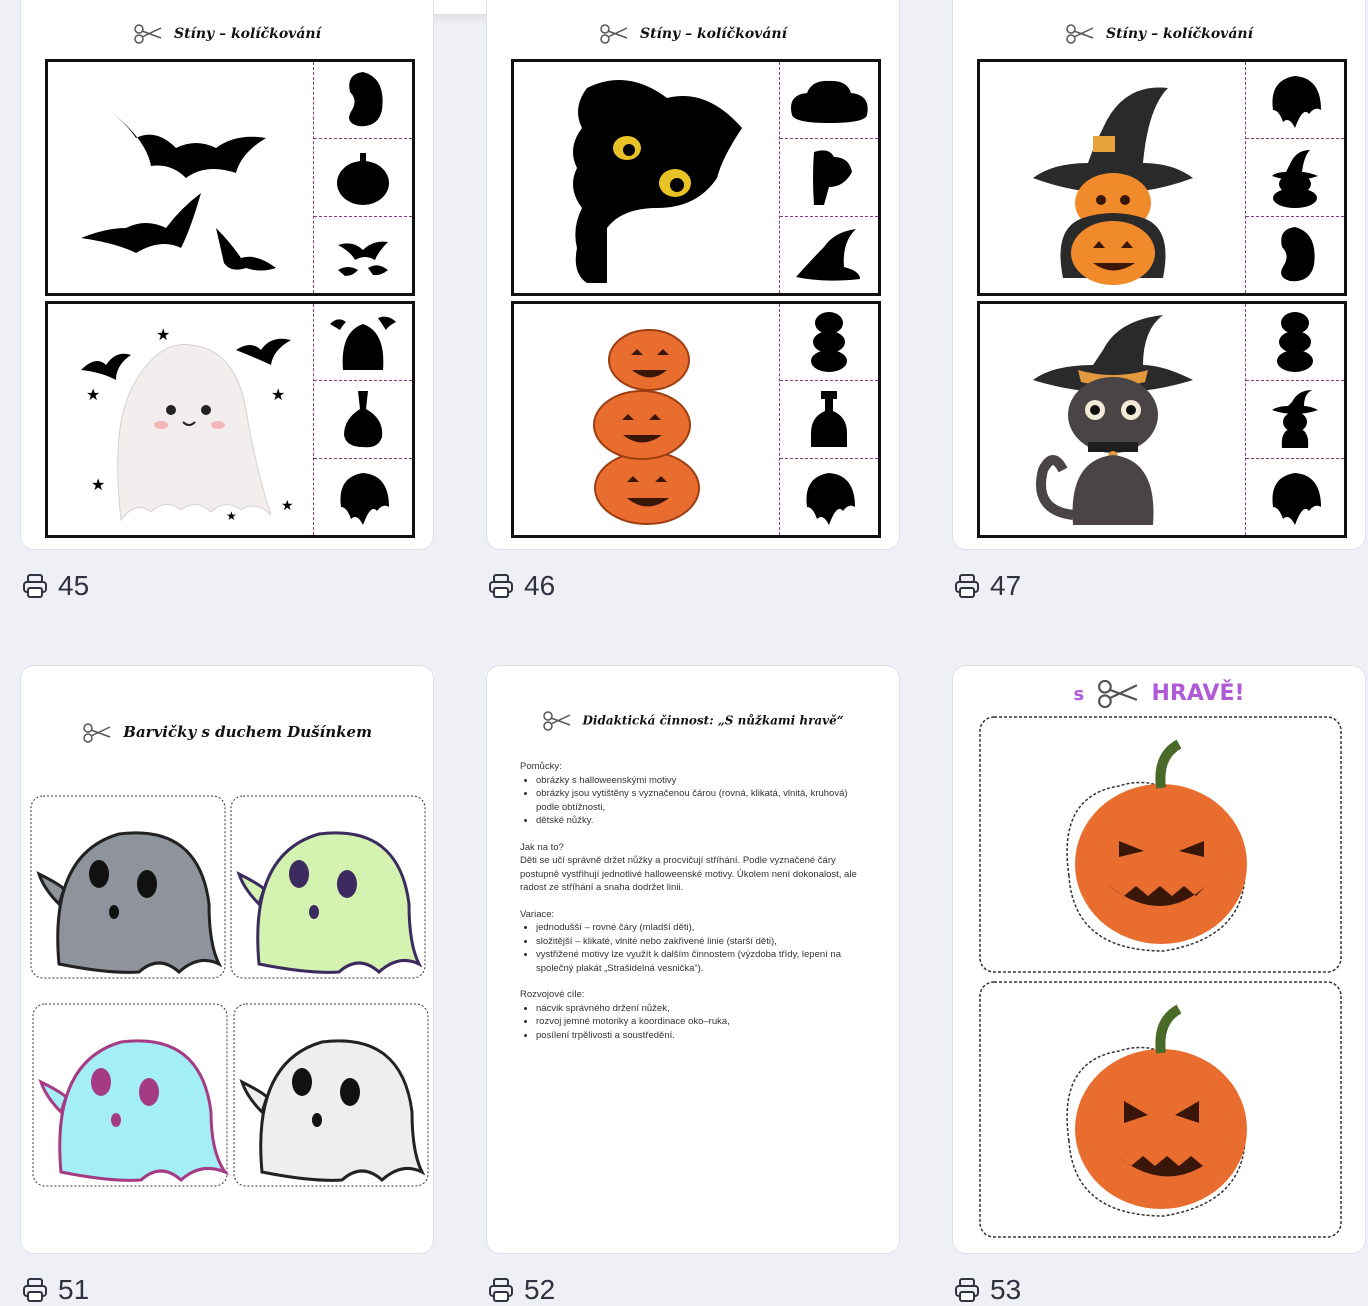 The height and width of the screenshot is (1306, 1368). I want to click on section-heading: Rozvojové cíle:, so click(552, 994).